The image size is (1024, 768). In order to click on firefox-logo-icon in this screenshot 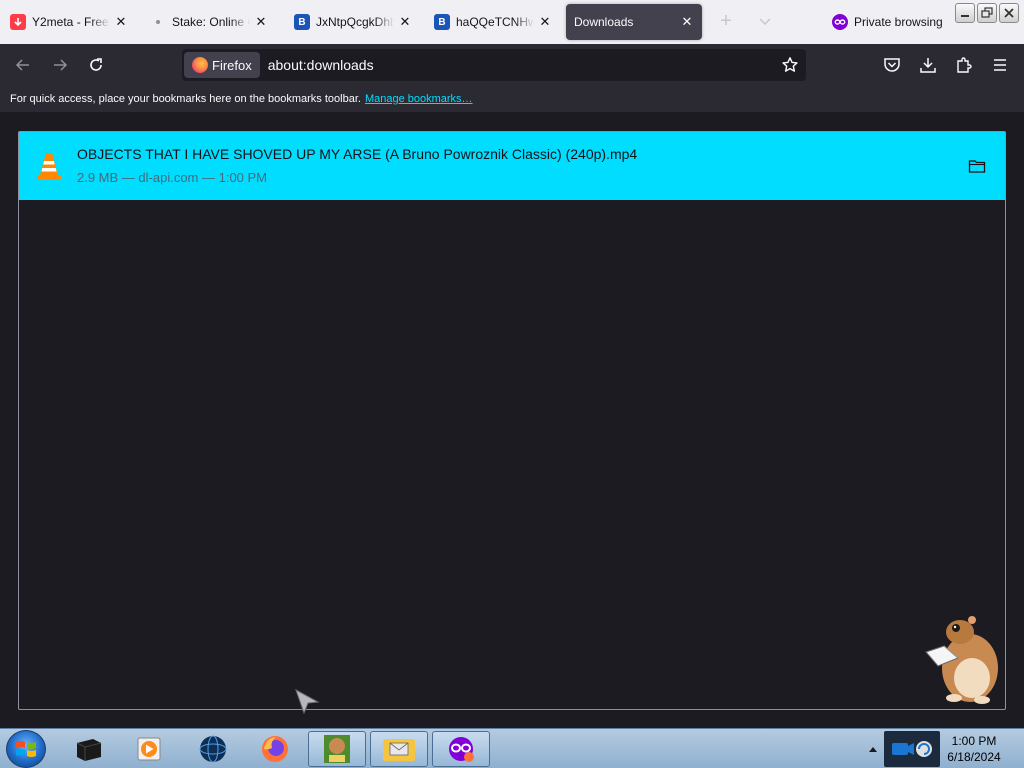, I will do `click(200, 65)`.